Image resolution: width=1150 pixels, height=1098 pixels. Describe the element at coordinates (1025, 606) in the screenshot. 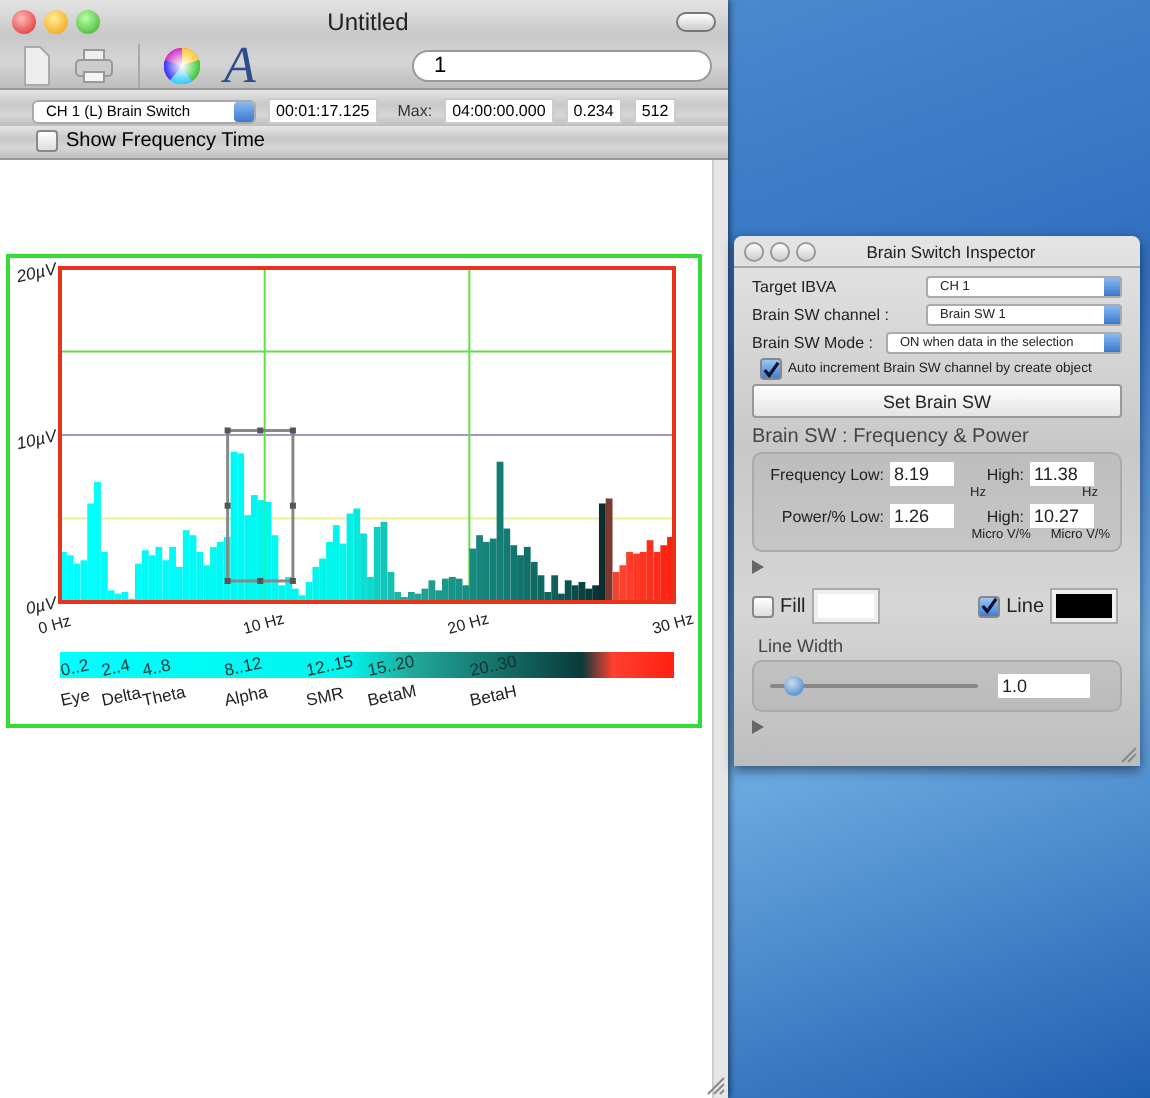

I see `checkbox-label: Line` at that location.